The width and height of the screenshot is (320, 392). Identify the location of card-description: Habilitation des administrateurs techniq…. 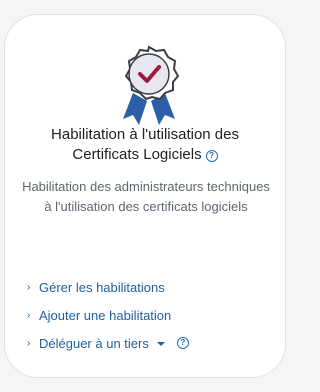
(146, 196).